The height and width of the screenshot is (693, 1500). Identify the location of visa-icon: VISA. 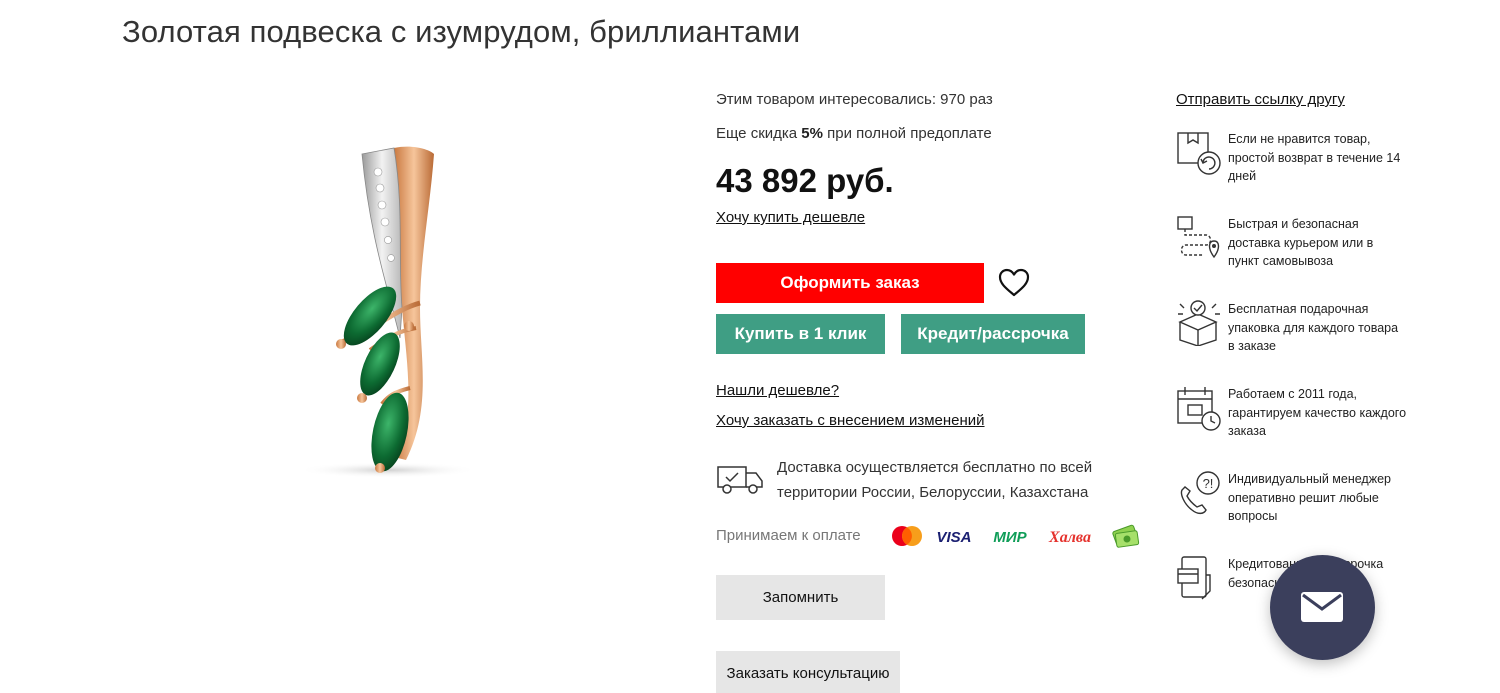
(953, 537).